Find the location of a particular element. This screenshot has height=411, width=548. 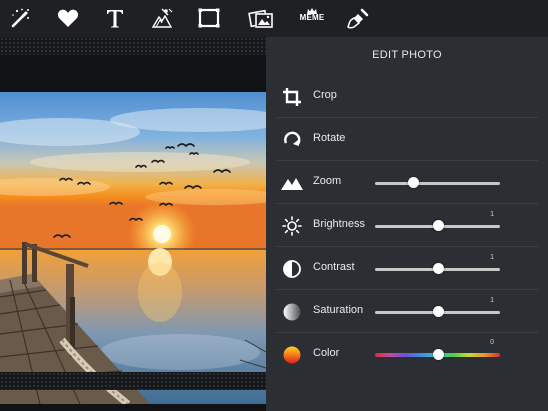

contrast-option: Contrast 1 is located at coordinates (407, 268).